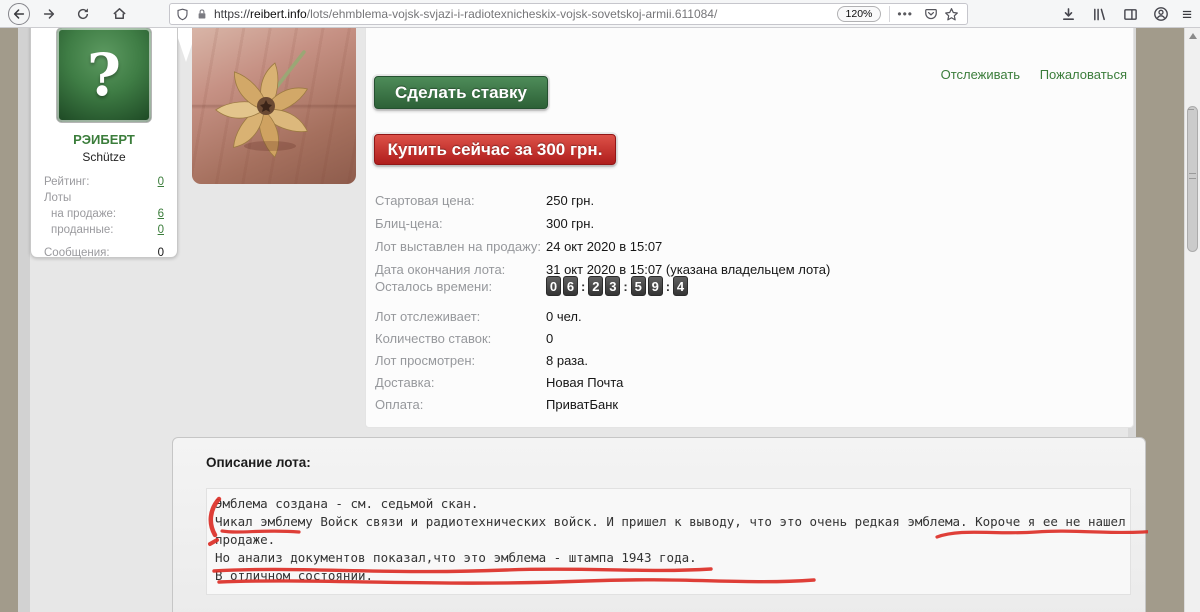 The height and width of the screenshot is (612, 1200). Describe the element at coordinates (570, 200) in the screenshot. I see `detail-value: 250 грн.` at that location.